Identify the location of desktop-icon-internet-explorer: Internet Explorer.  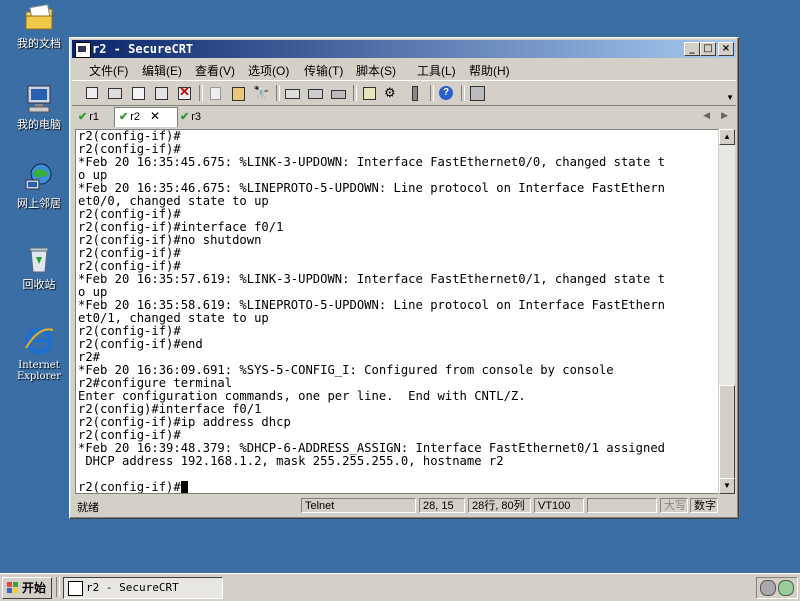
(39, 353).